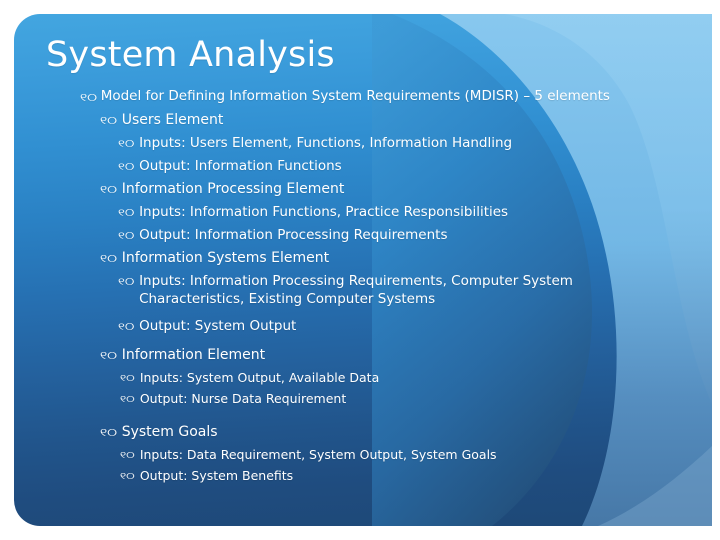  What do you see at coordinates (193, 354) in the screenshot?
I see `bullet-text: Information Element` at bounding box center [193, 354].